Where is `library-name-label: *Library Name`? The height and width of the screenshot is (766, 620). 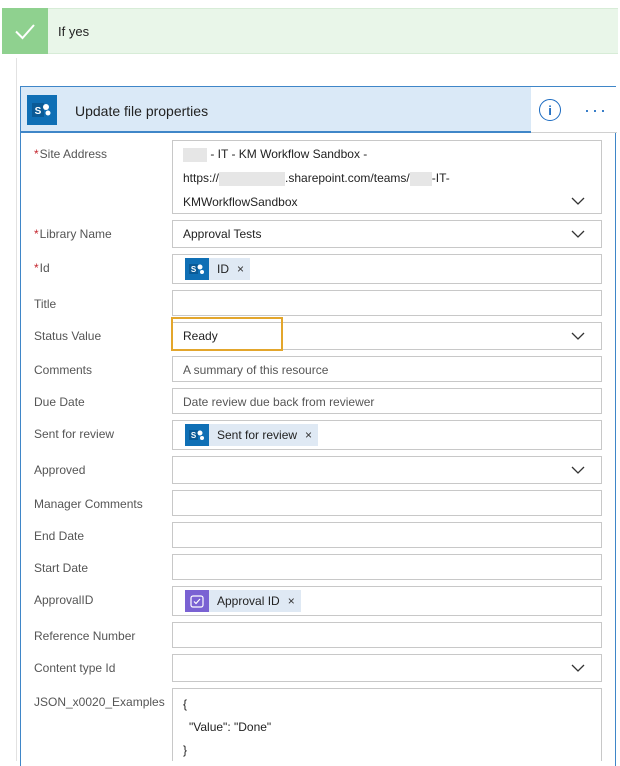
library-name-label: *Library Name is located at coordinates (73, 234).